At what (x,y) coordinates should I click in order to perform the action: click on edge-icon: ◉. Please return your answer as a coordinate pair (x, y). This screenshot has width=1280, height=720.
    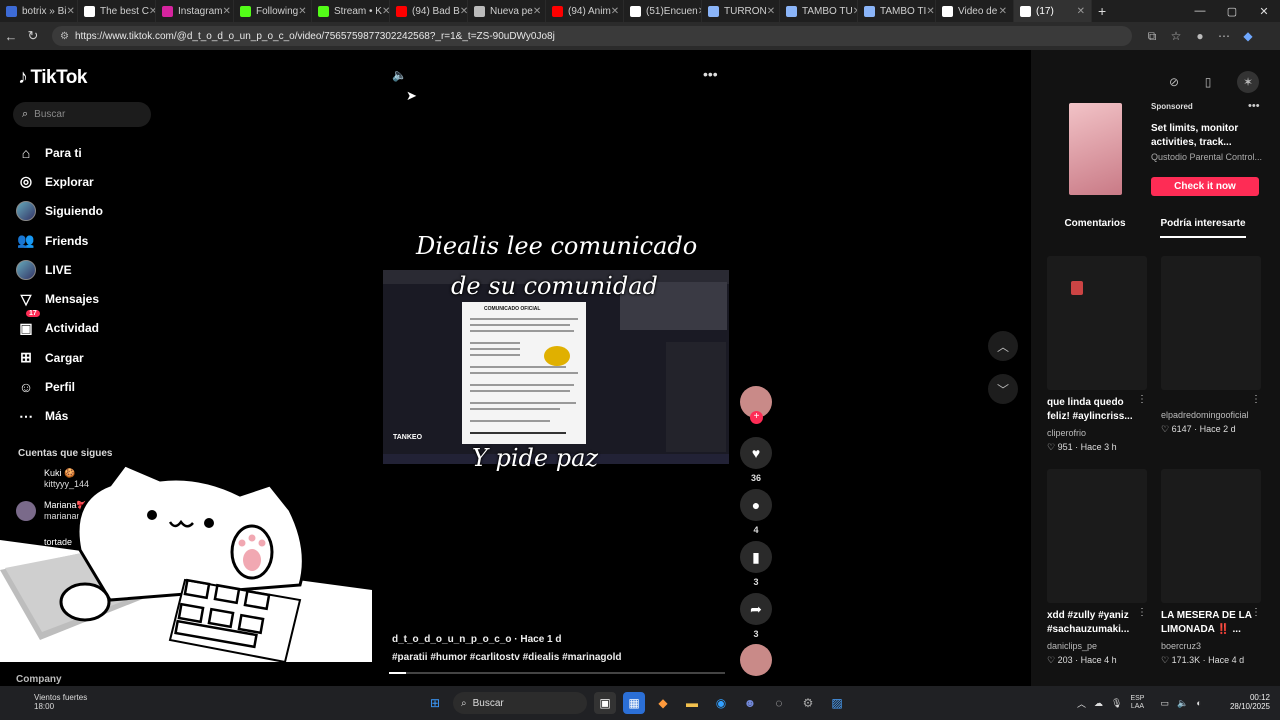
    Looking at the image, I should click on (721, 703).